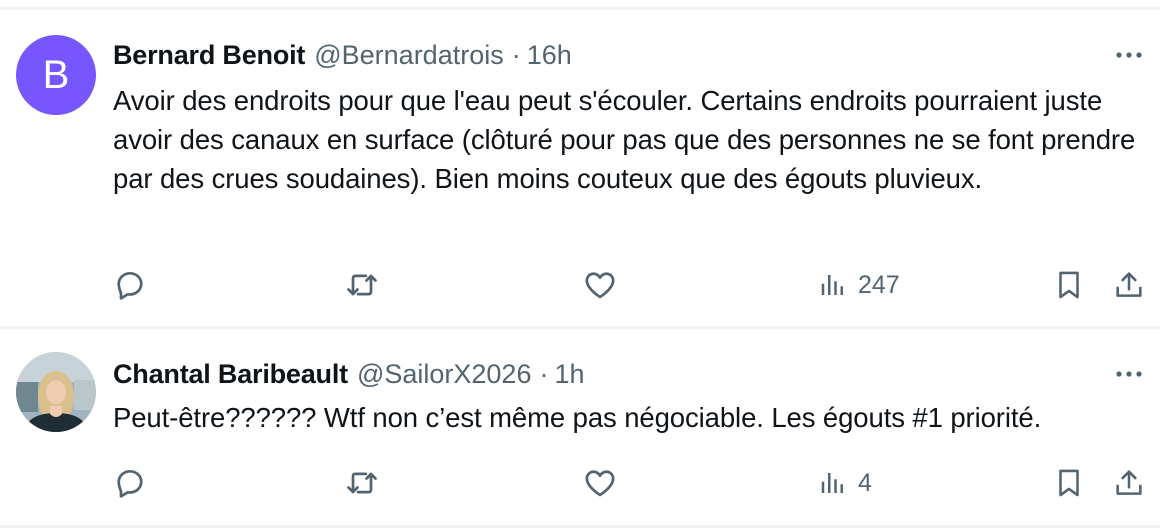 The height and width of the screenshot is (528, 1160). What do you see at coordinates (569, 374) in the screenshot?
I see `timestamp: 1h` at bounding box center [569, 374].